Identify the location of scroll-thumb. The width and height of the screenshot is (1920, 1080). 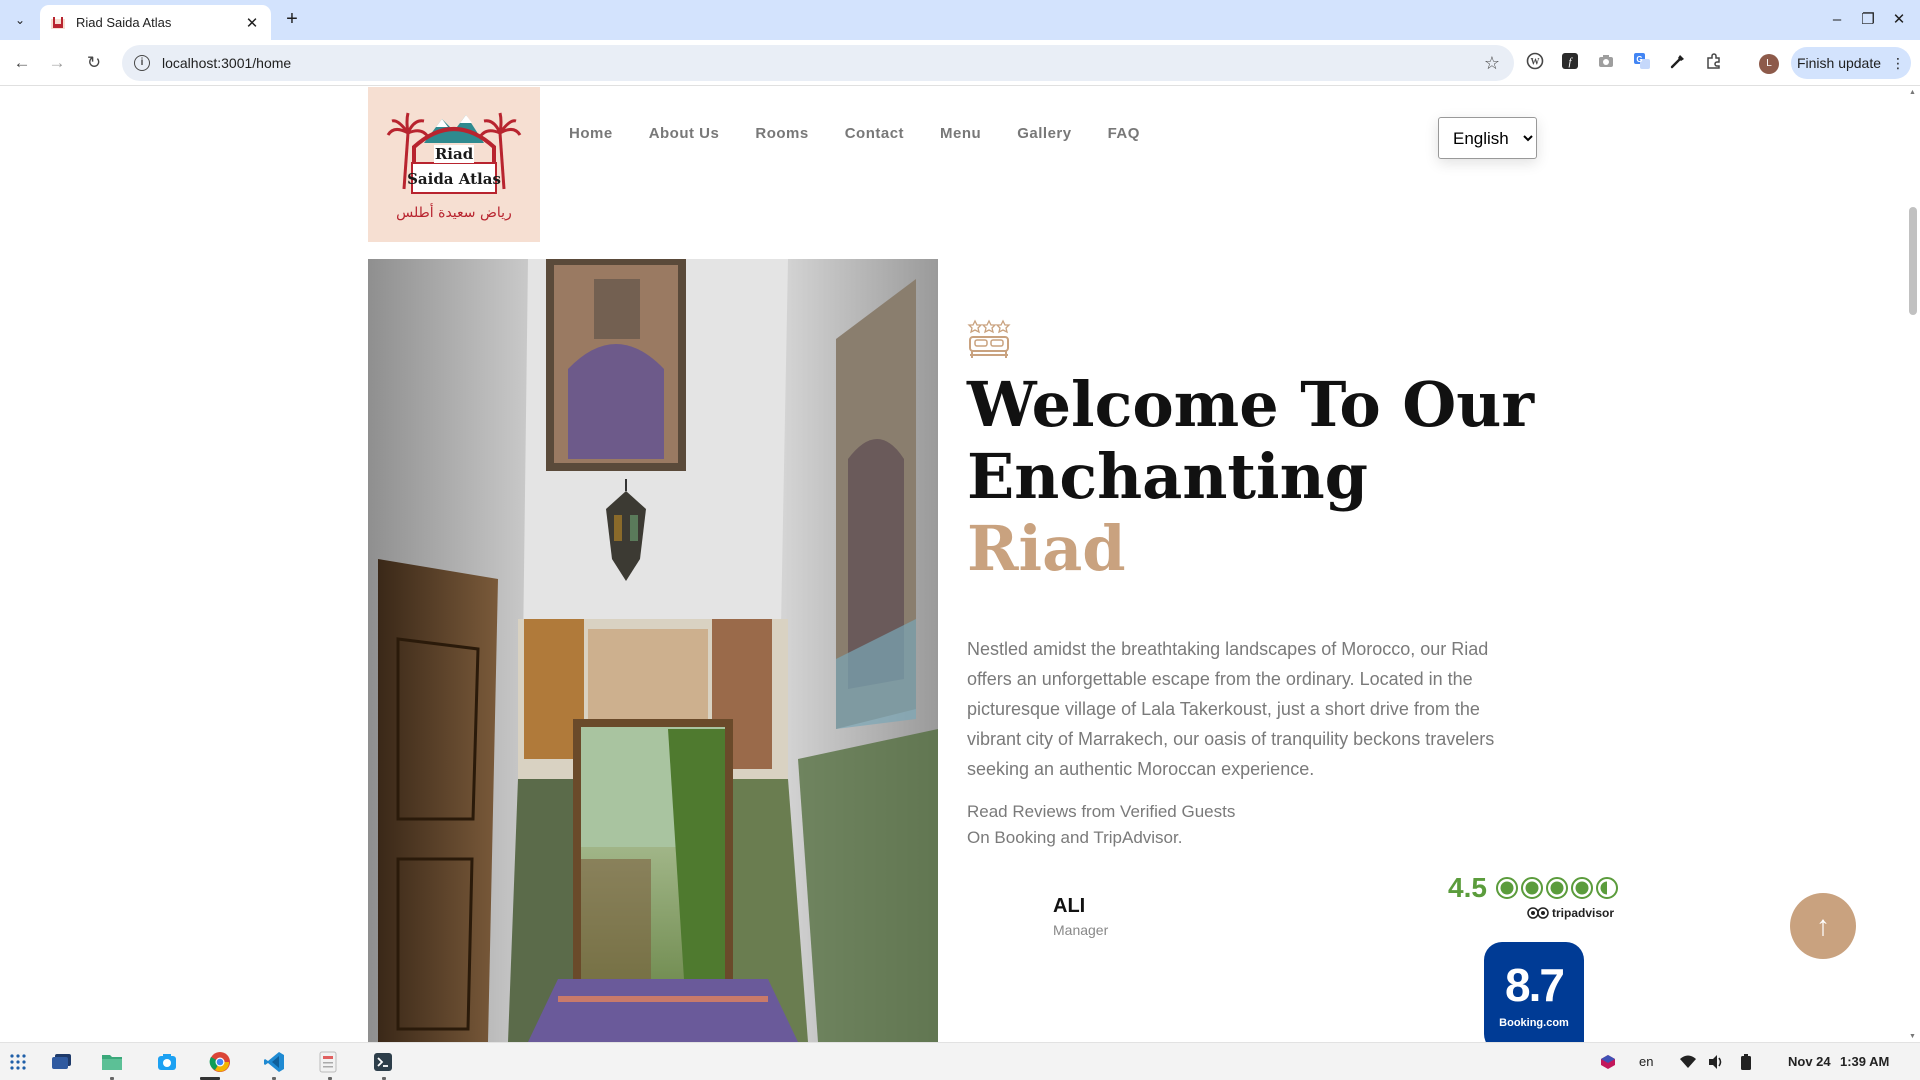
(1913, 261).